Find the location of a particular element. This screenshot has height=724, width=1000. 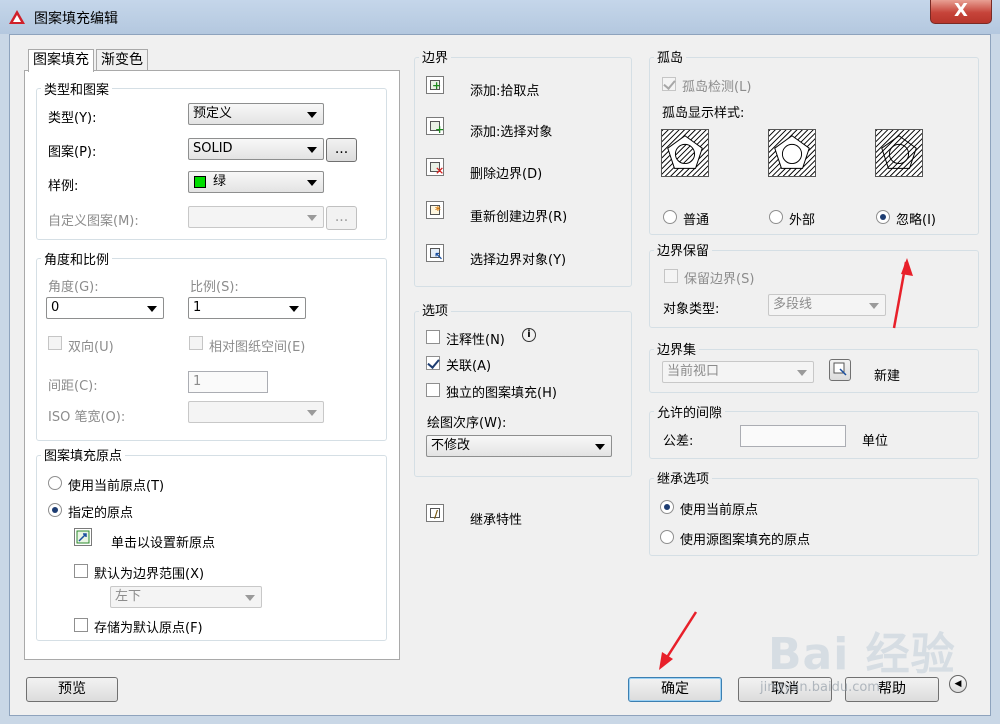

recreate-boundary-label: 重新创建边界(R) is located at coordinates (518, 215).